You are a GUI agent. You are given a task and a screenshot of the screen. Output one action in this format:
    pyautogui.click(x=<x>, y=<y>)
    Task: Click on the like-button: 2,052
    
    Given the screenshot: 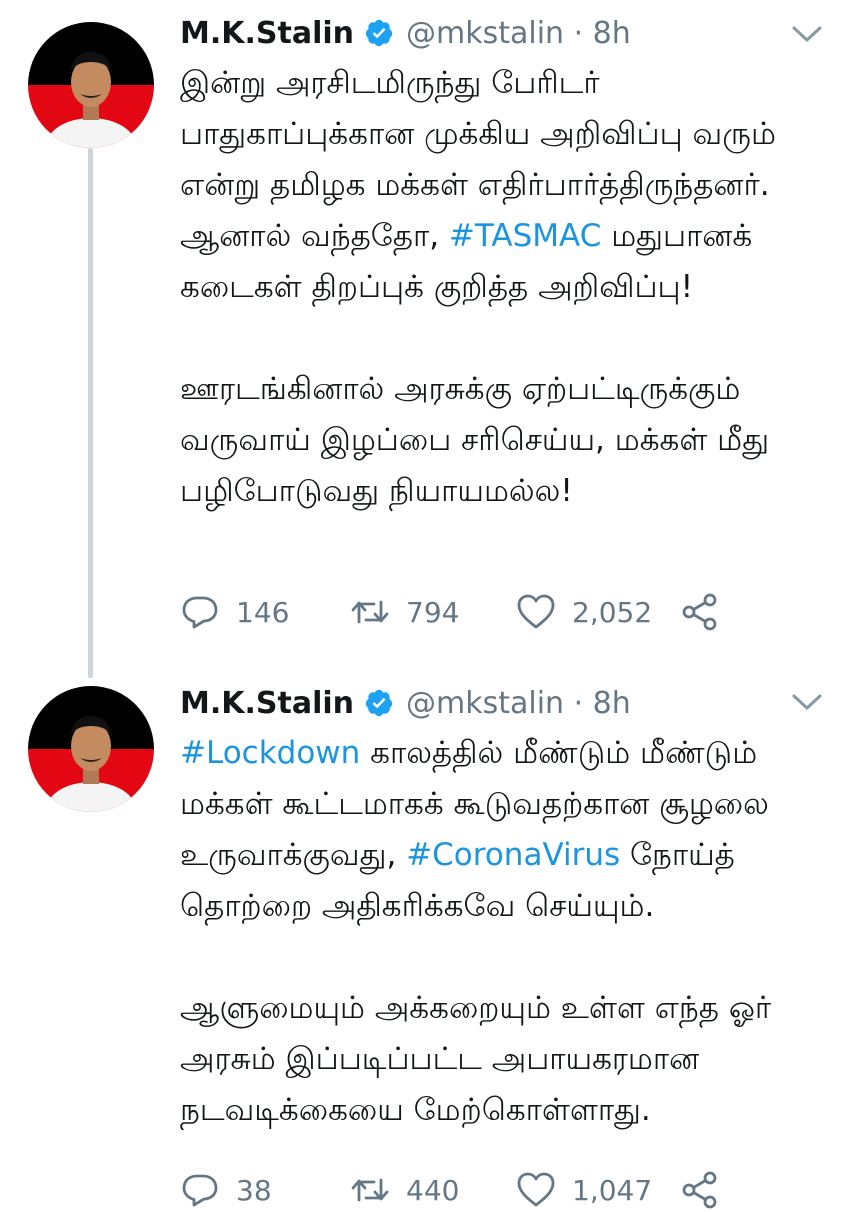 What is the action you would take?
    pyautogui.click(x=584, y=612)
    